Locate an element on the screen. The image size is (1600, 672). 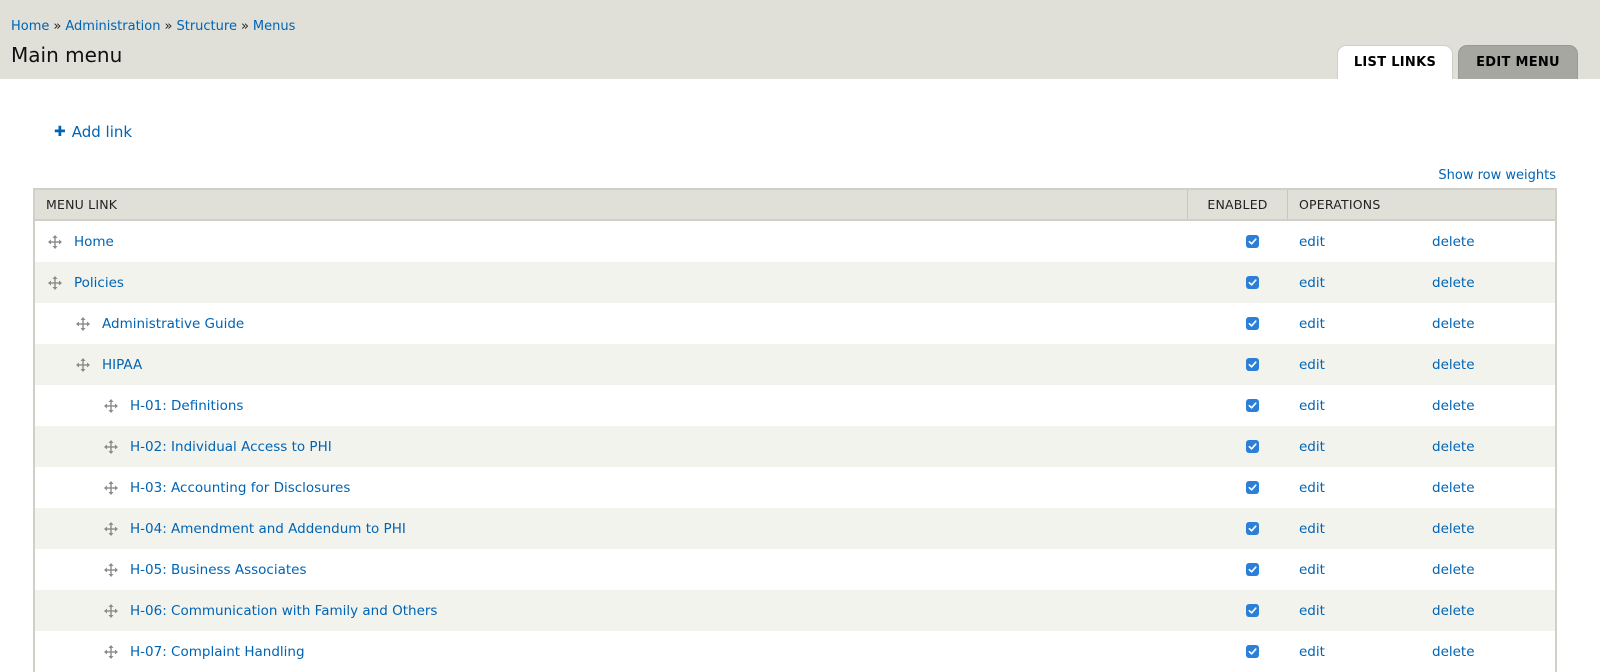
menu-link: H-04: Amendment and Addendum to PHI is located at coordinates (268, 529).